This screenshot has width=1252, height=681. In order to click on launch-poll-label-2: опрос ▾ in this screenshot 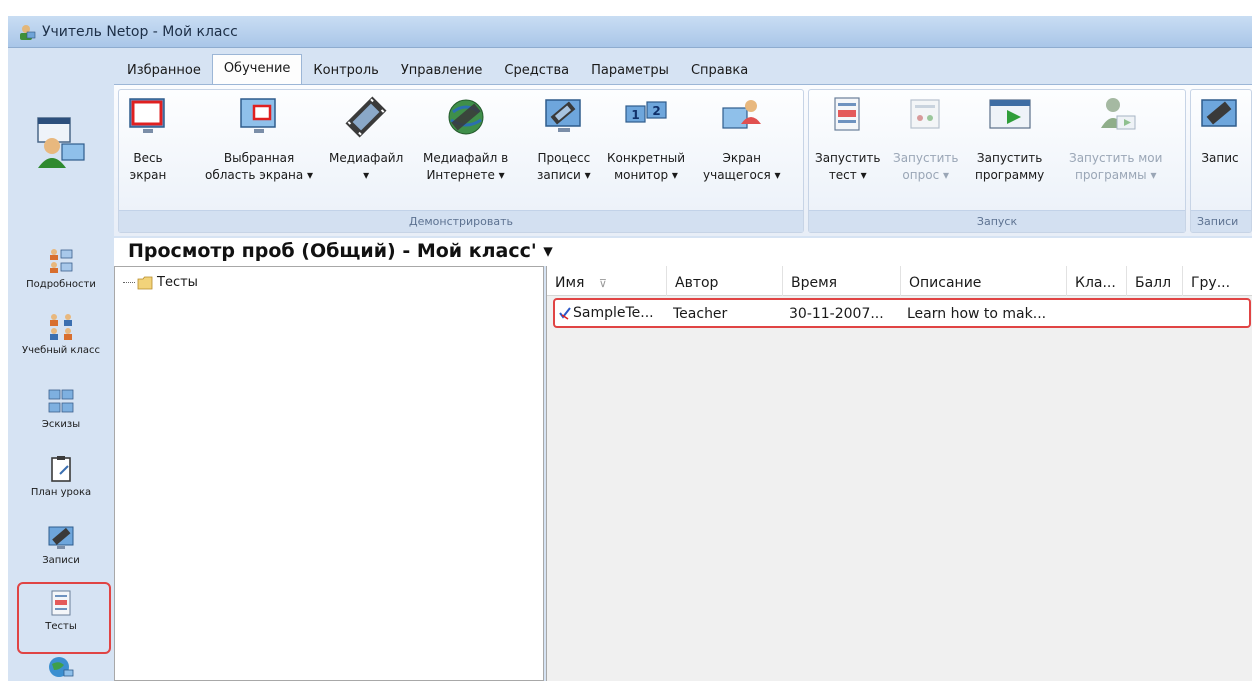, I will do `click(926, 175)`.